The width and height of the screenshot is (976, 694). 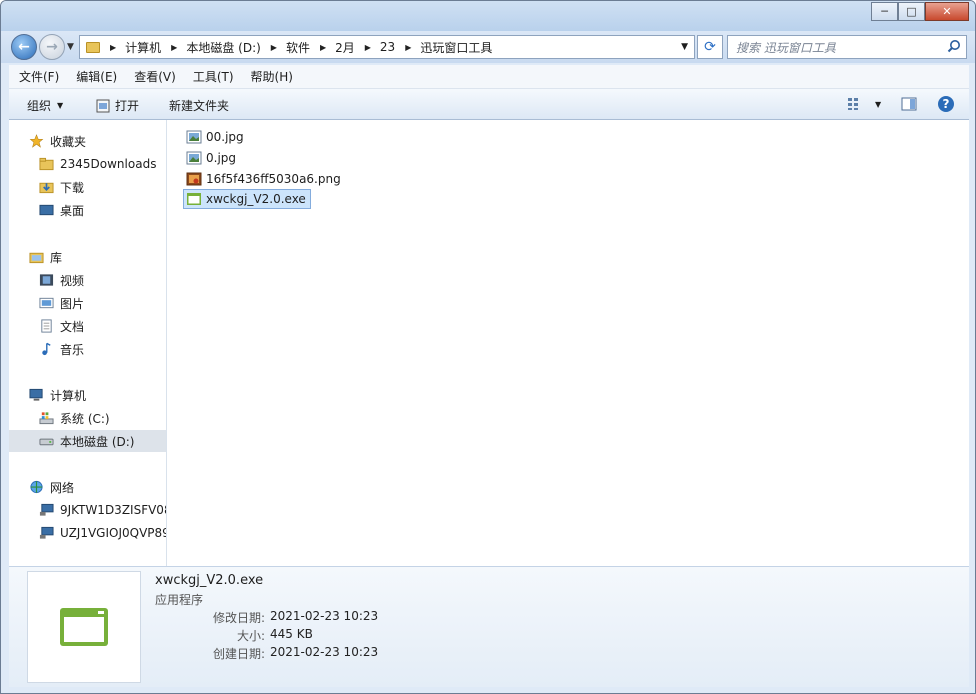 What do you see at coordinates (238, 654) in the screenshot?
I see `details-created-label: 创建日期:` at bounding box center [238, 654].